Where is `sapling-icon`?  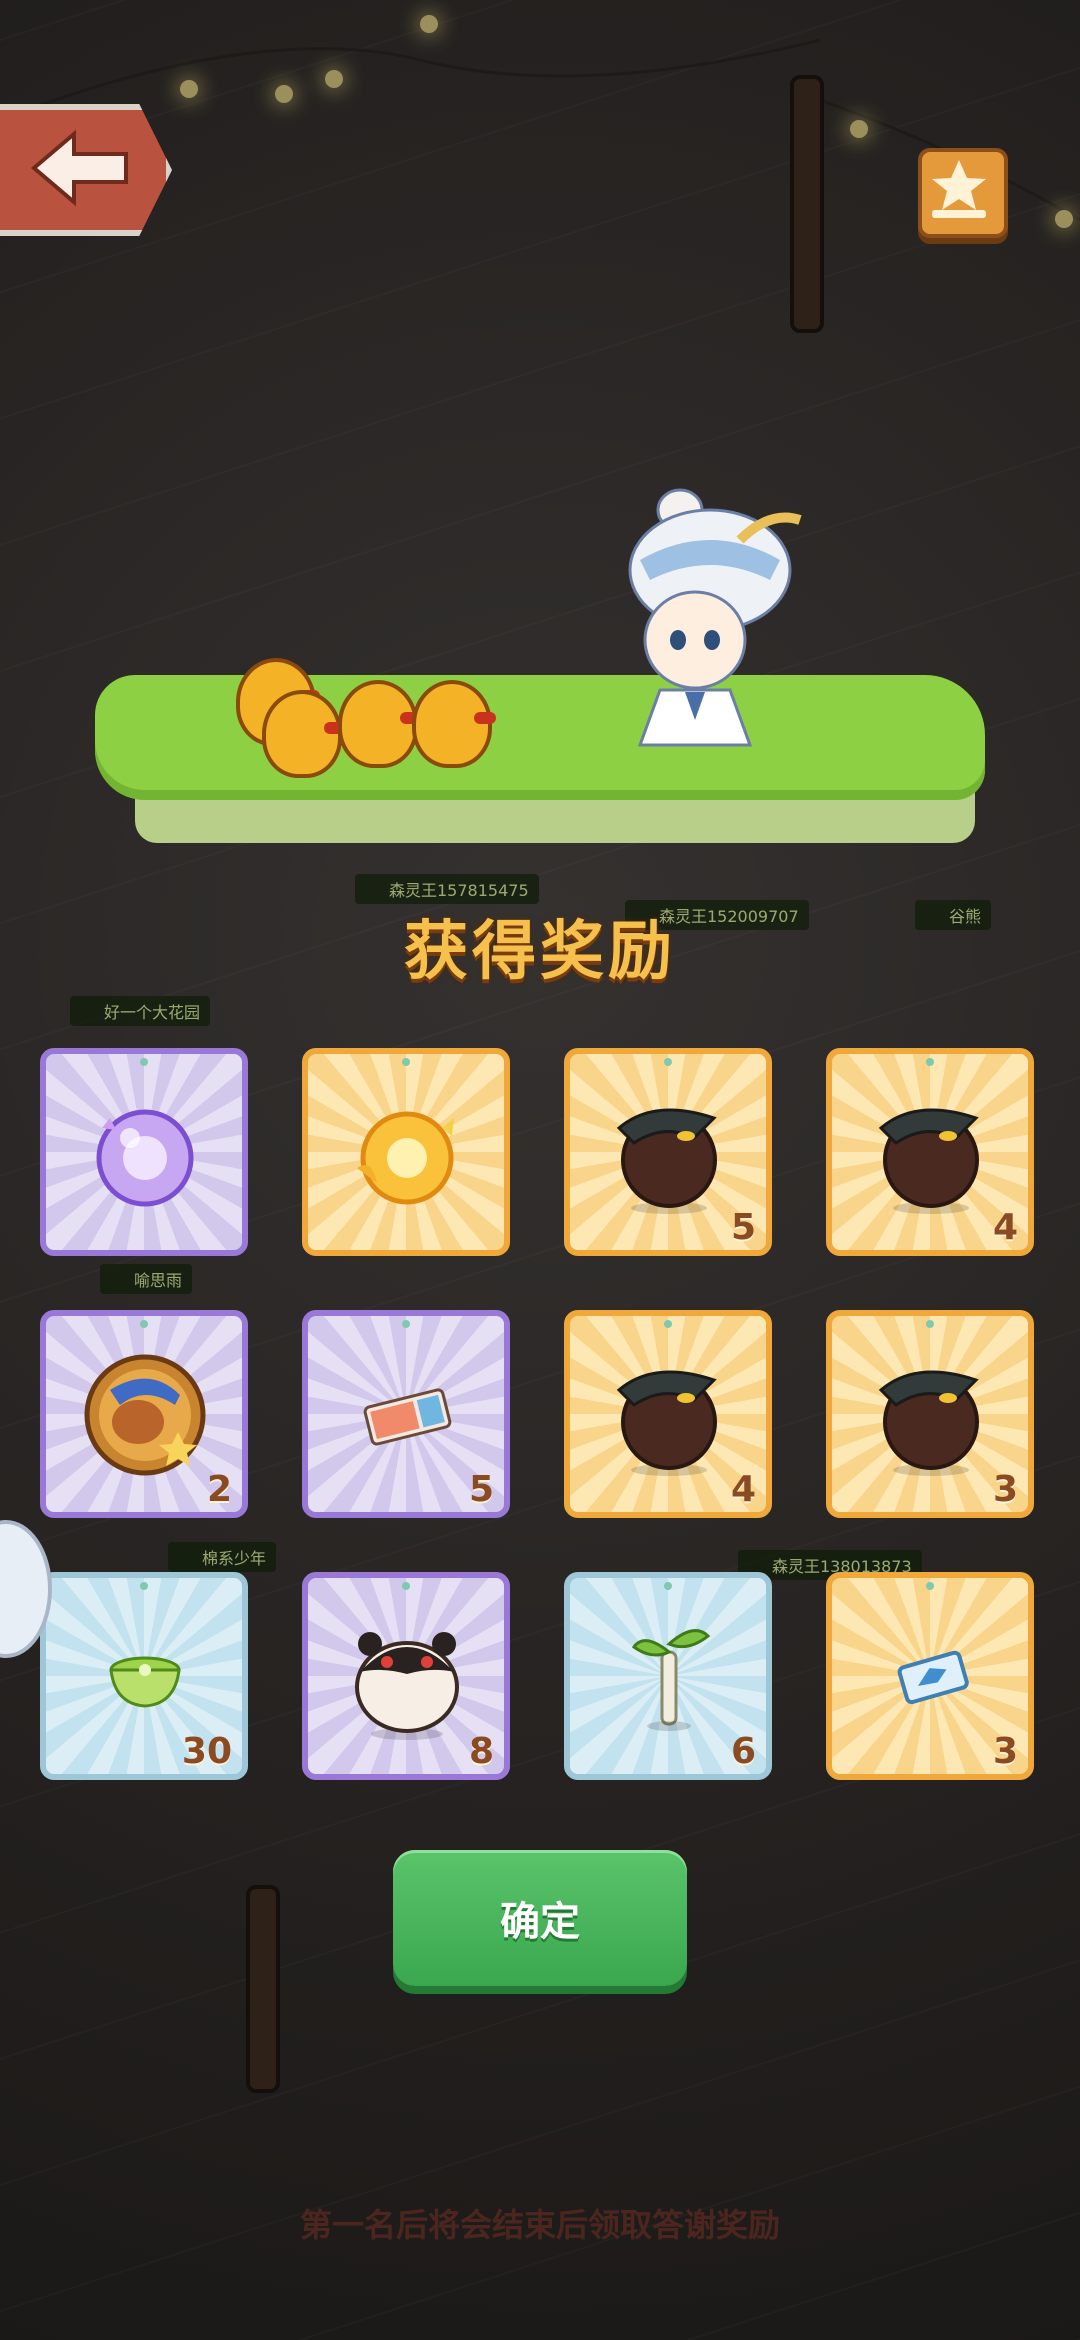
sapling-icon is located at coordinates (671, 1680).